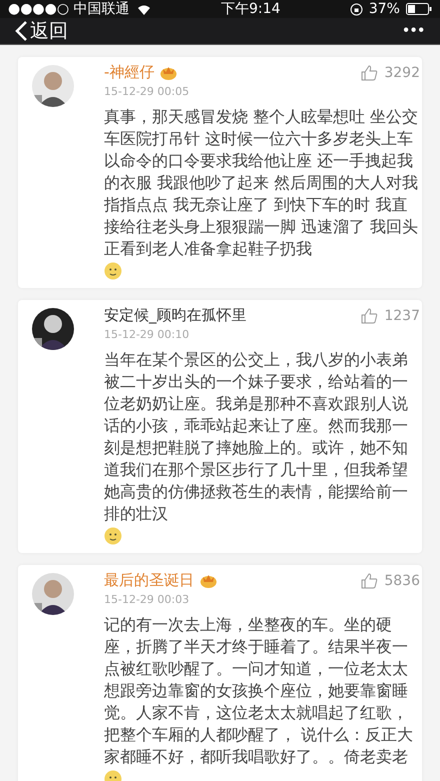 Image resolution: width=440 pixels, height=781 pixels. What do you see at coordinates (402, 316) in the screenshot?
I see `like-count: 1237` at bounding box center [402, 316].